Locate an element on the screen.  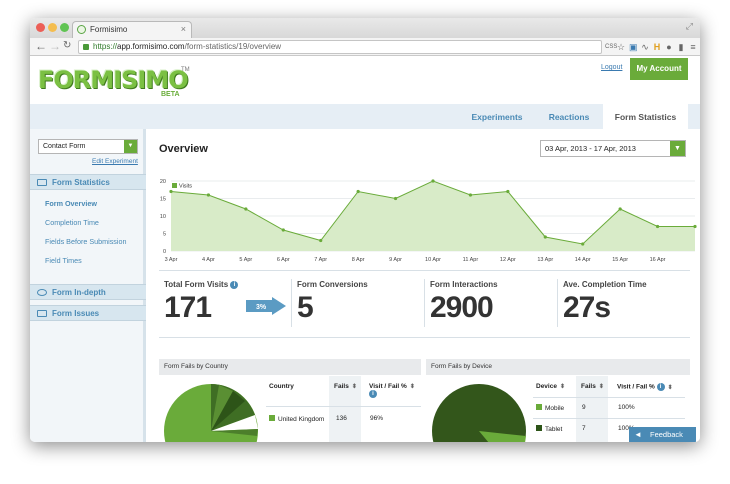
phone-icon: ▮ is located at coordinates (681, 47).